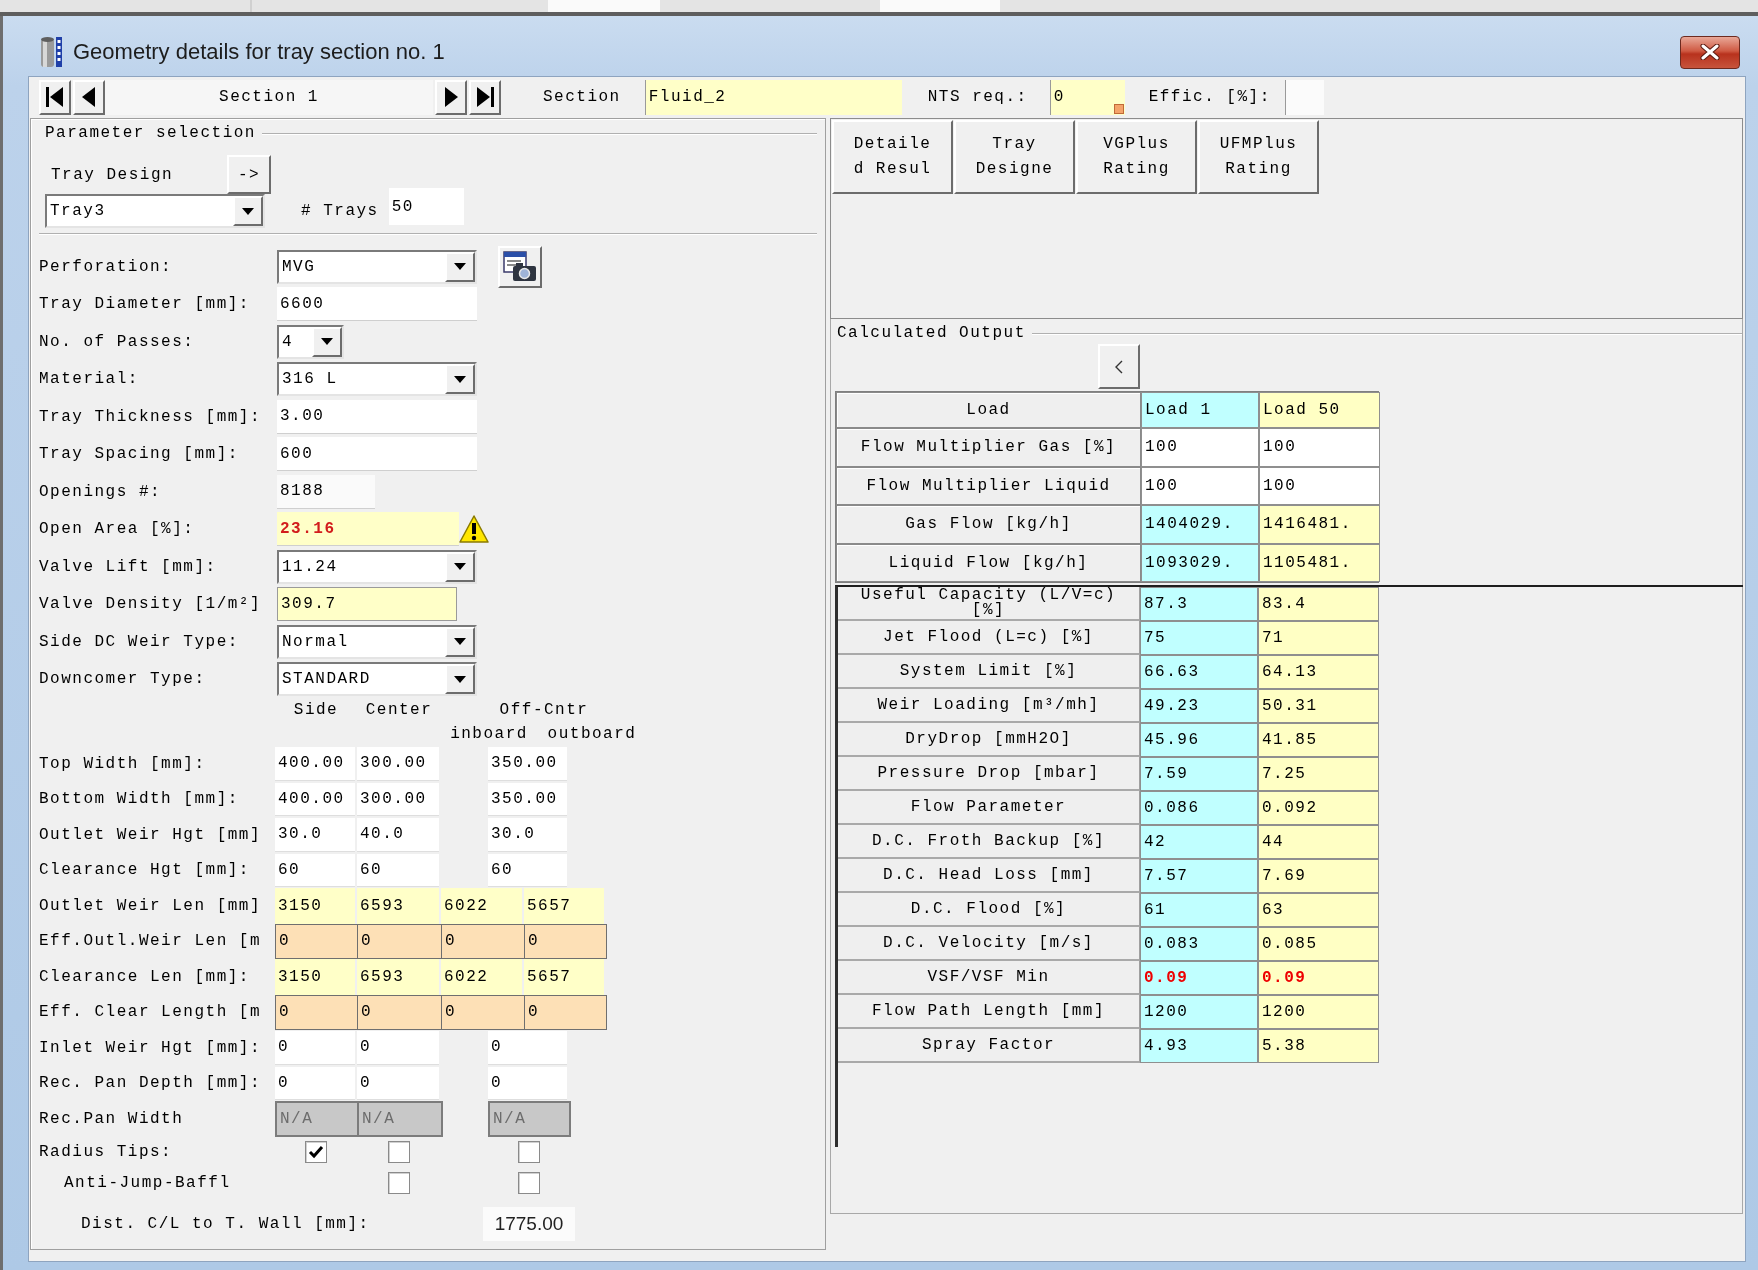 The width and height of the screenshot is (1758, 1270). Describe the element at coordinates (316, 710) in the screenshot. I see `column-header: Side` at that location.